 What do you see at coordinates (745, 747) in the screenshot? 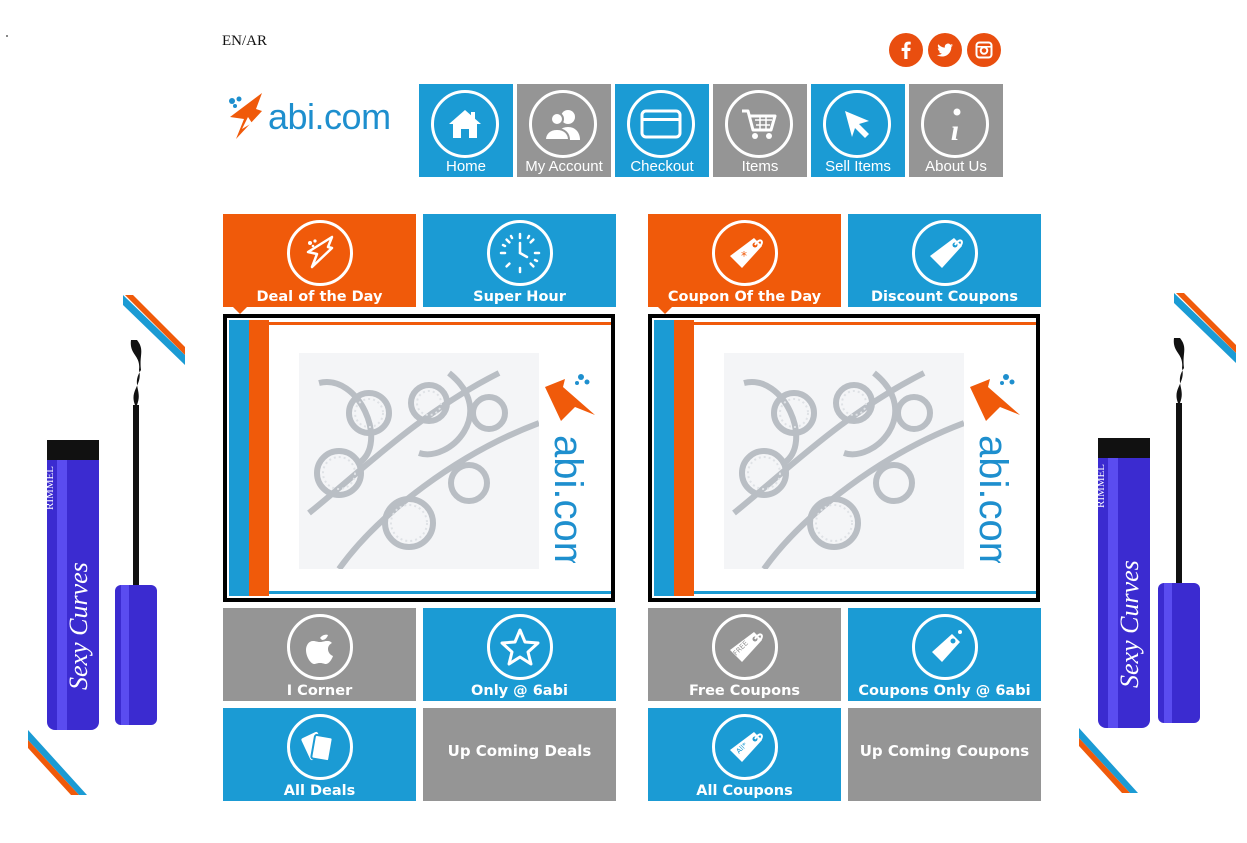
I see `all-tag-icon: All*` at bounding box center [745, 747].